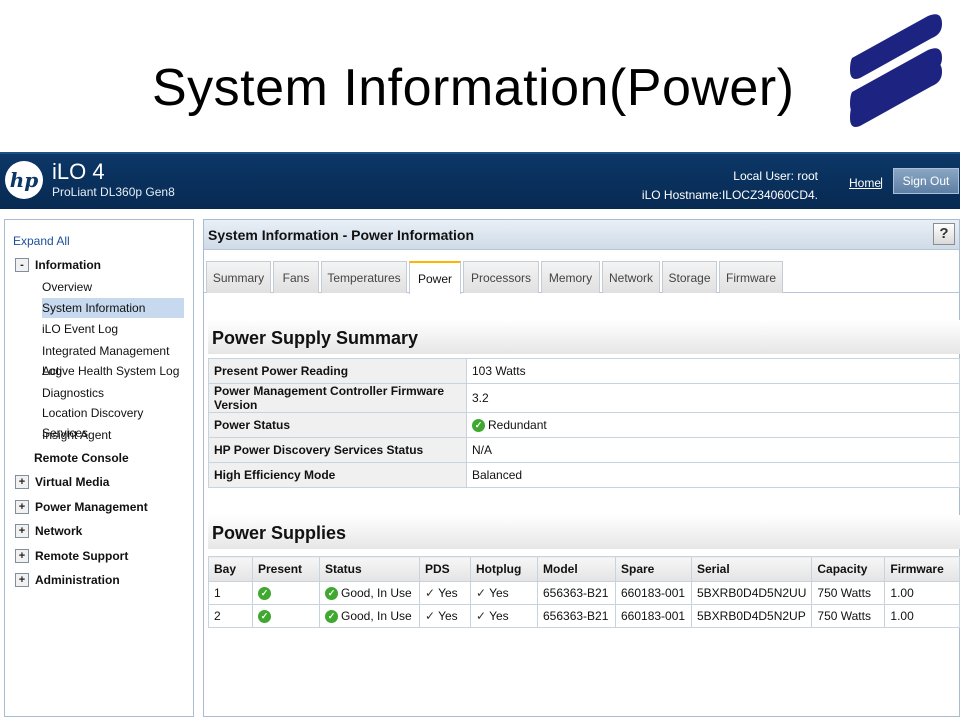 The image size is (960, 720). What do you see at coordinates (689, 277) in the screenshot?
I see `tab-storage: Storage` at bounding box center [689, 277].